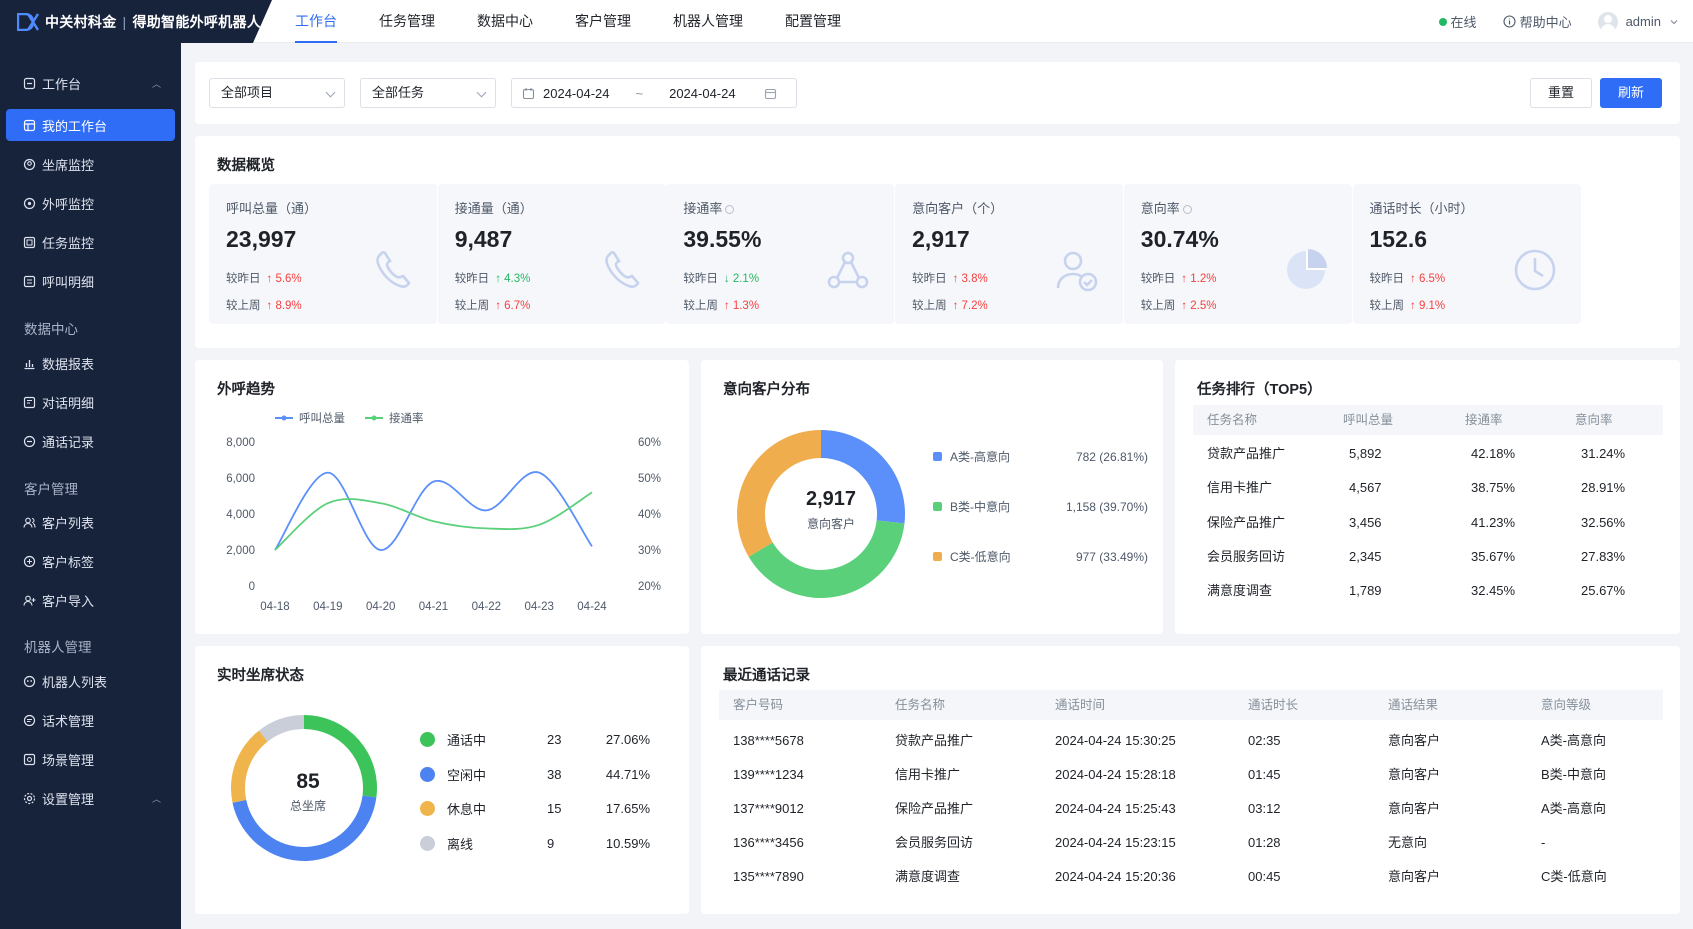  I want to click on sidebar-item-label: 对话明细, so click(68, 403).